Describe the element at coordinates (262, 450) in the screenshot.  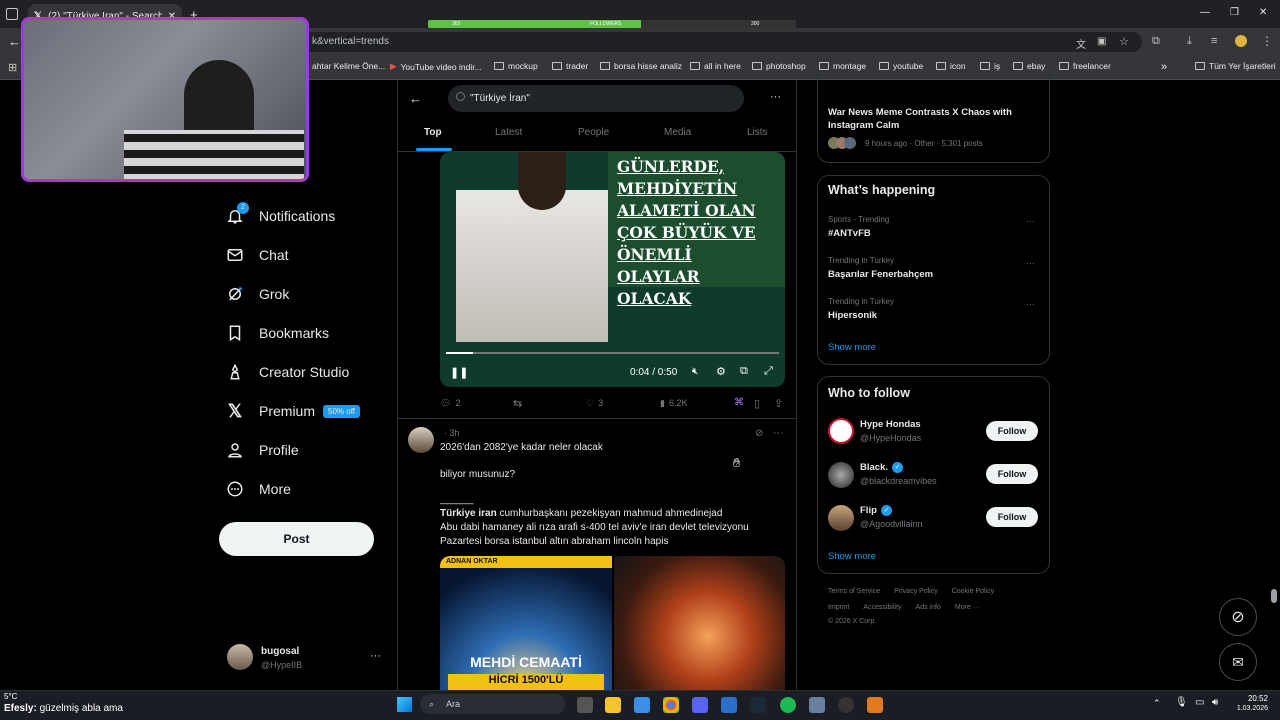
I see `nav-profile: Profile` at that location.